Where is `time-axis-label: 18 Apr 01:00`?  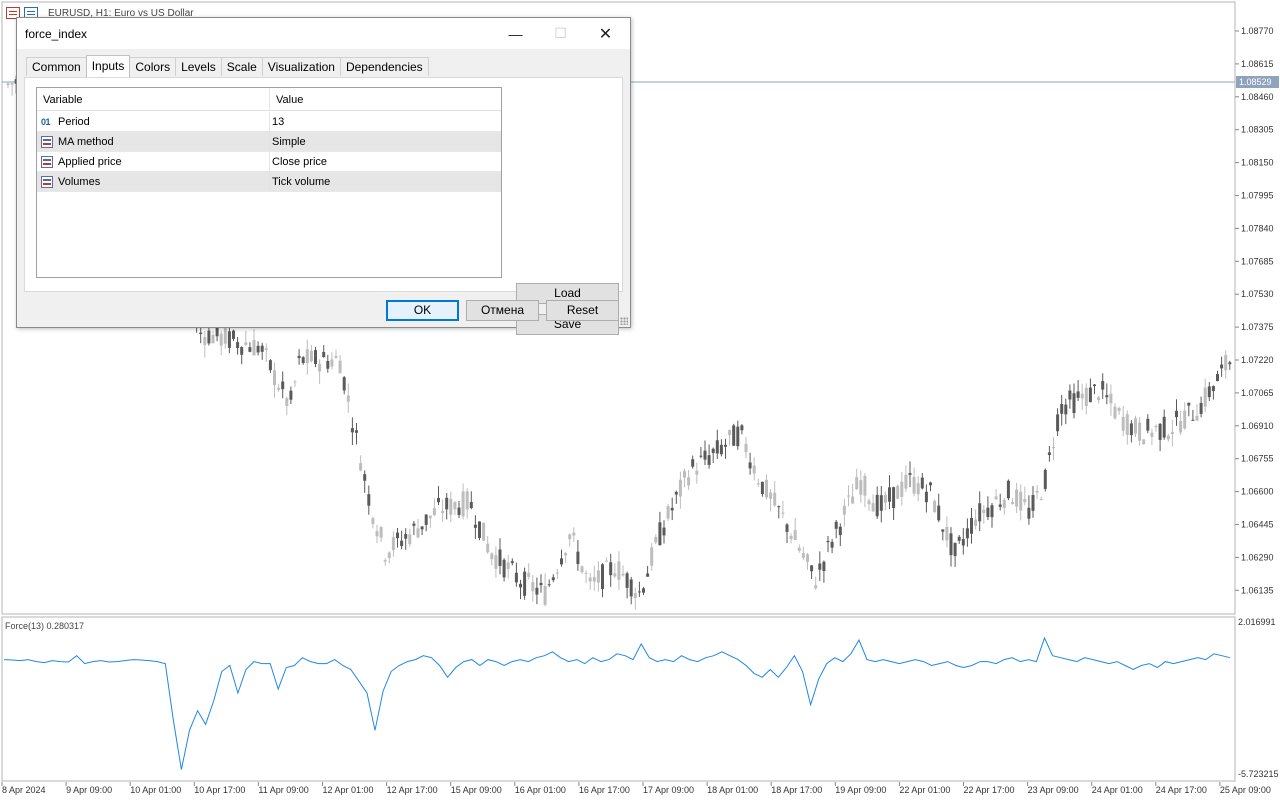
time-axis-label: 18 Apr 01:00 is located at coordinates (732, 790).